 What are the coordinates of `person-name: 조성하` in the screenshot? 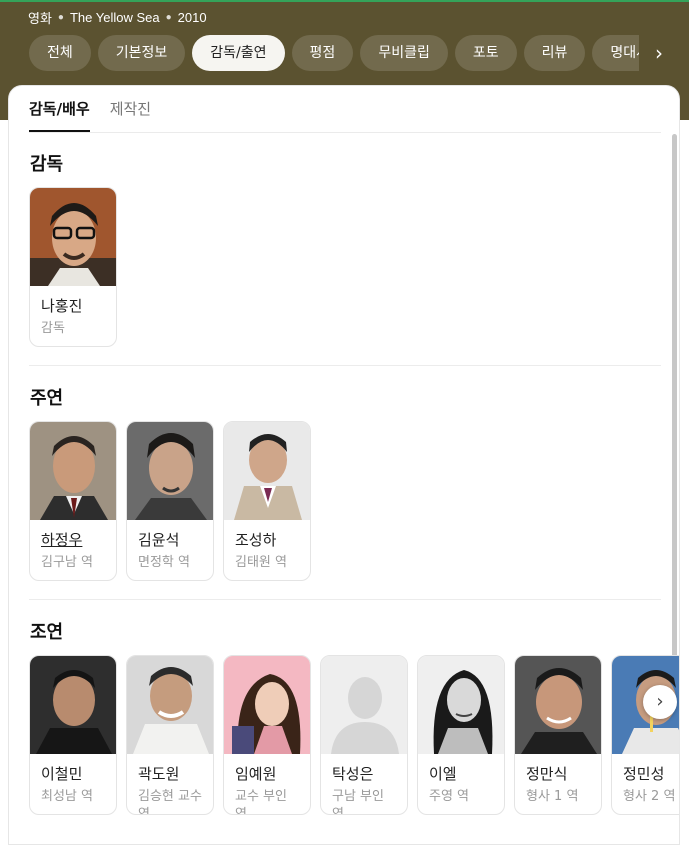 It's located at (272, 540).